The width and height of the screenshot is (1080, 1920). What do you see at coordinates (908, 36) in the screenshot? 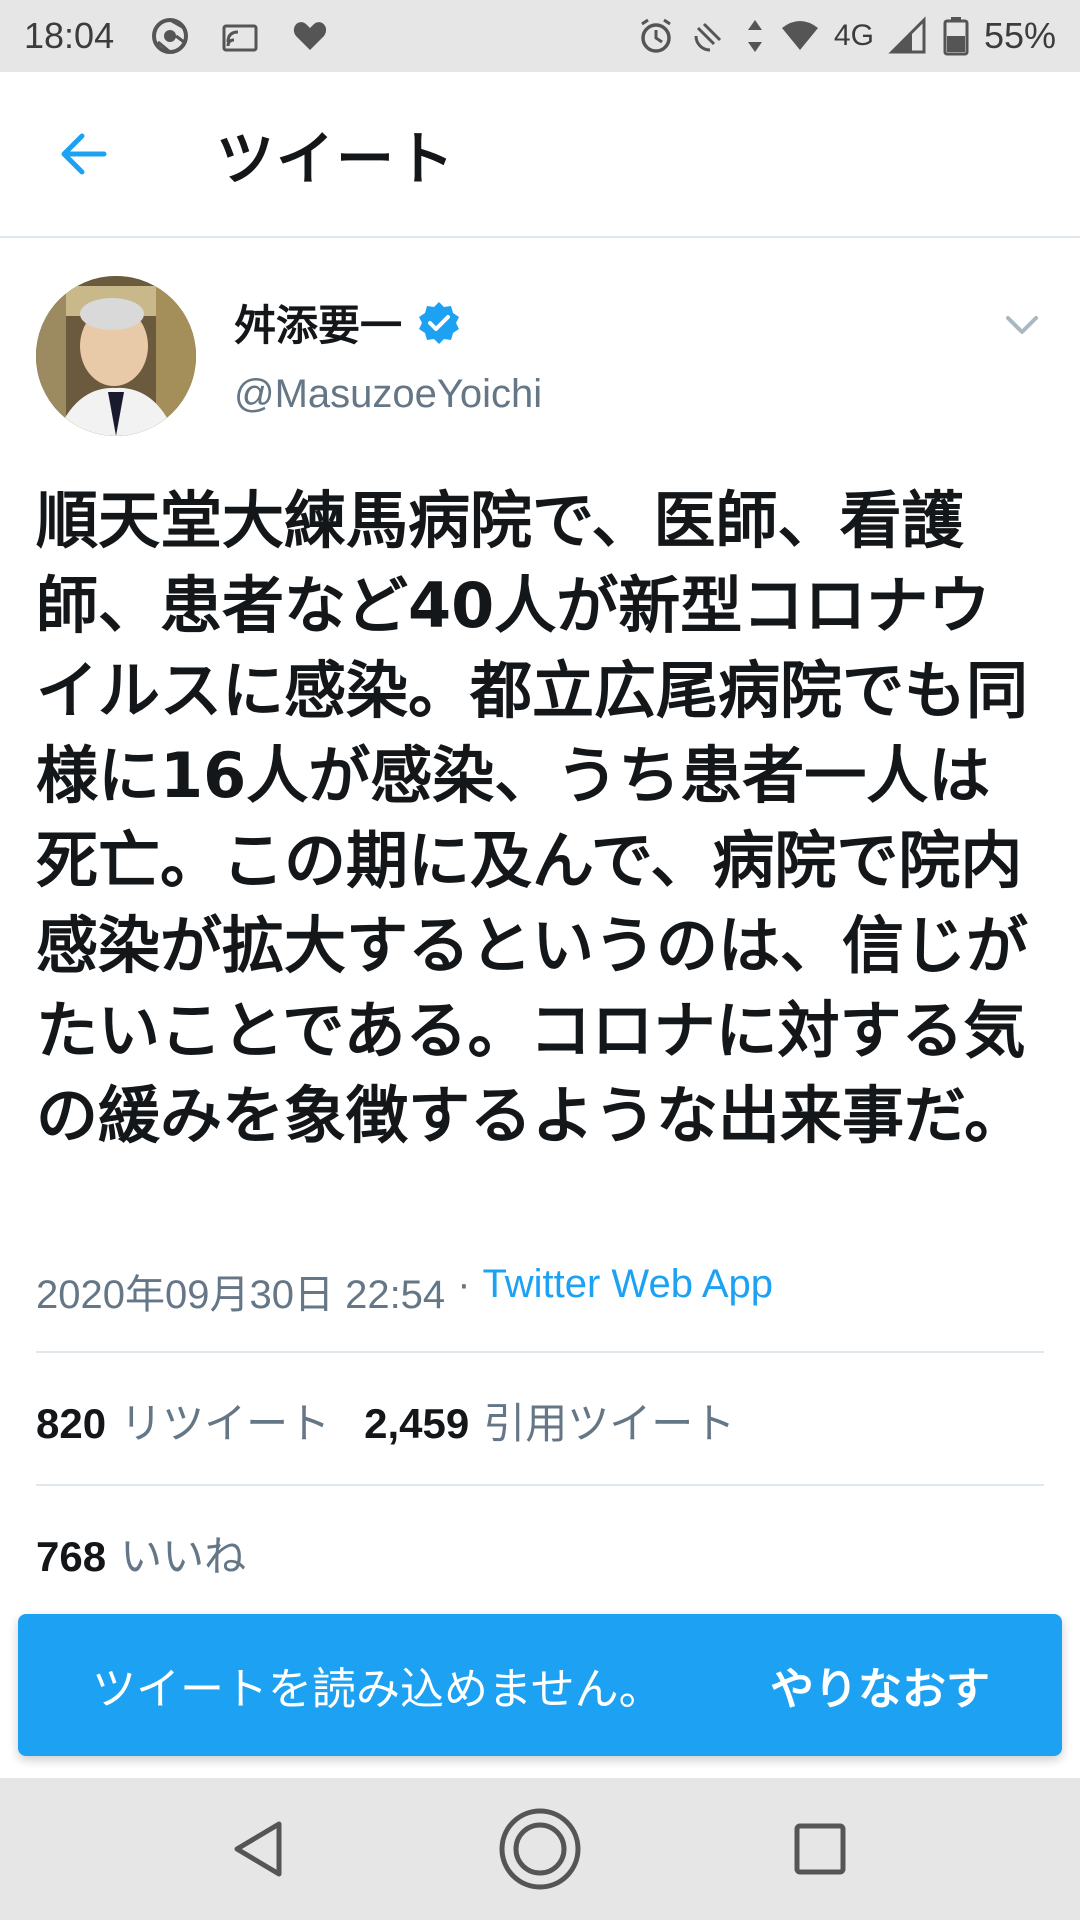
I see `signal-icon` at bounding box center [908, 36].